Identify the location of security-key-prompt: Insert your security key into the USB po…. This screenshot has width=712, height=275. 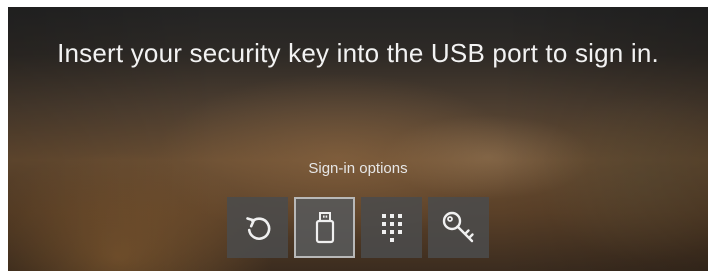
(358, 53).